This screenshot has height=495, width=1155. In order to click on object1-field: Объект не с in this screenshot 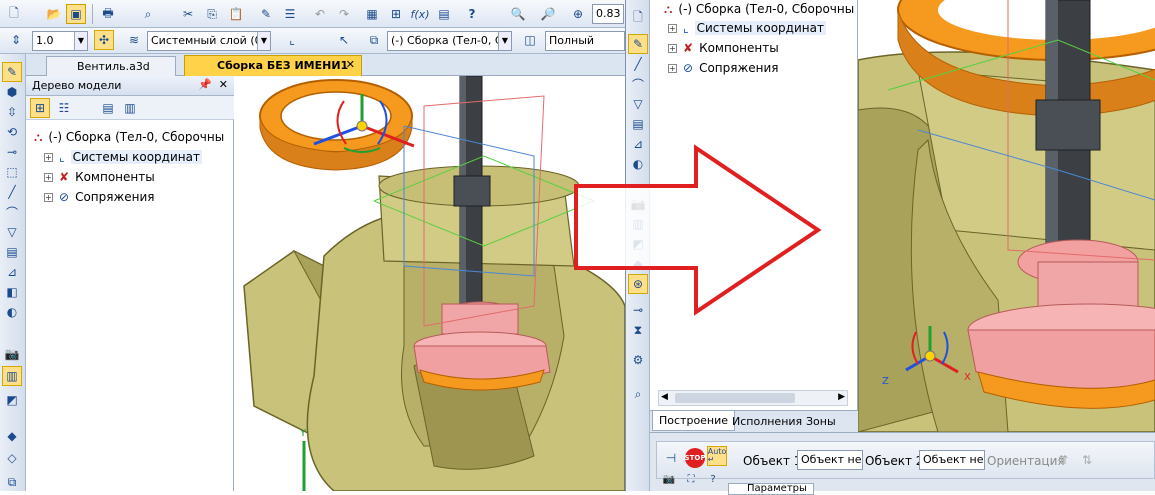, I will do `click(830, 460)`.